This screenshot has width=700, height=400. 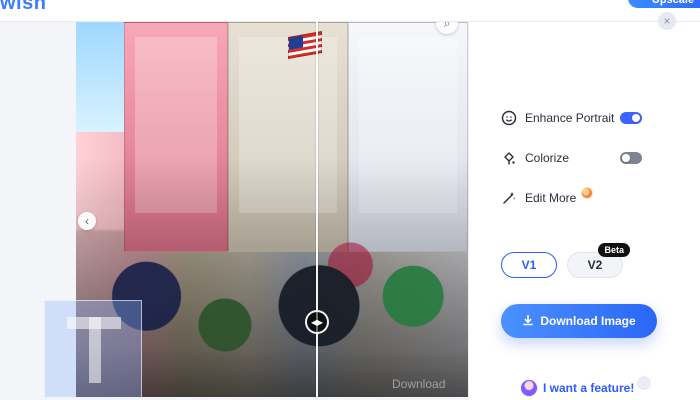 I want to click on panel-close-button: ×, so click(x=667, y=21).